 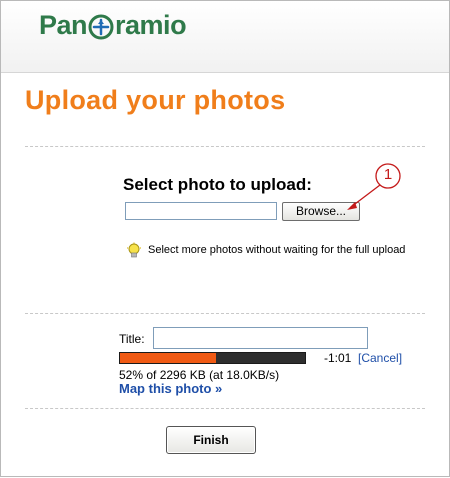 What do you see at coordinates (199, 375) in the screenshot?
I see `upload-status-text: 52% of 2296 KB (at 18.0KB/s)` at bounding box center [199, 375].